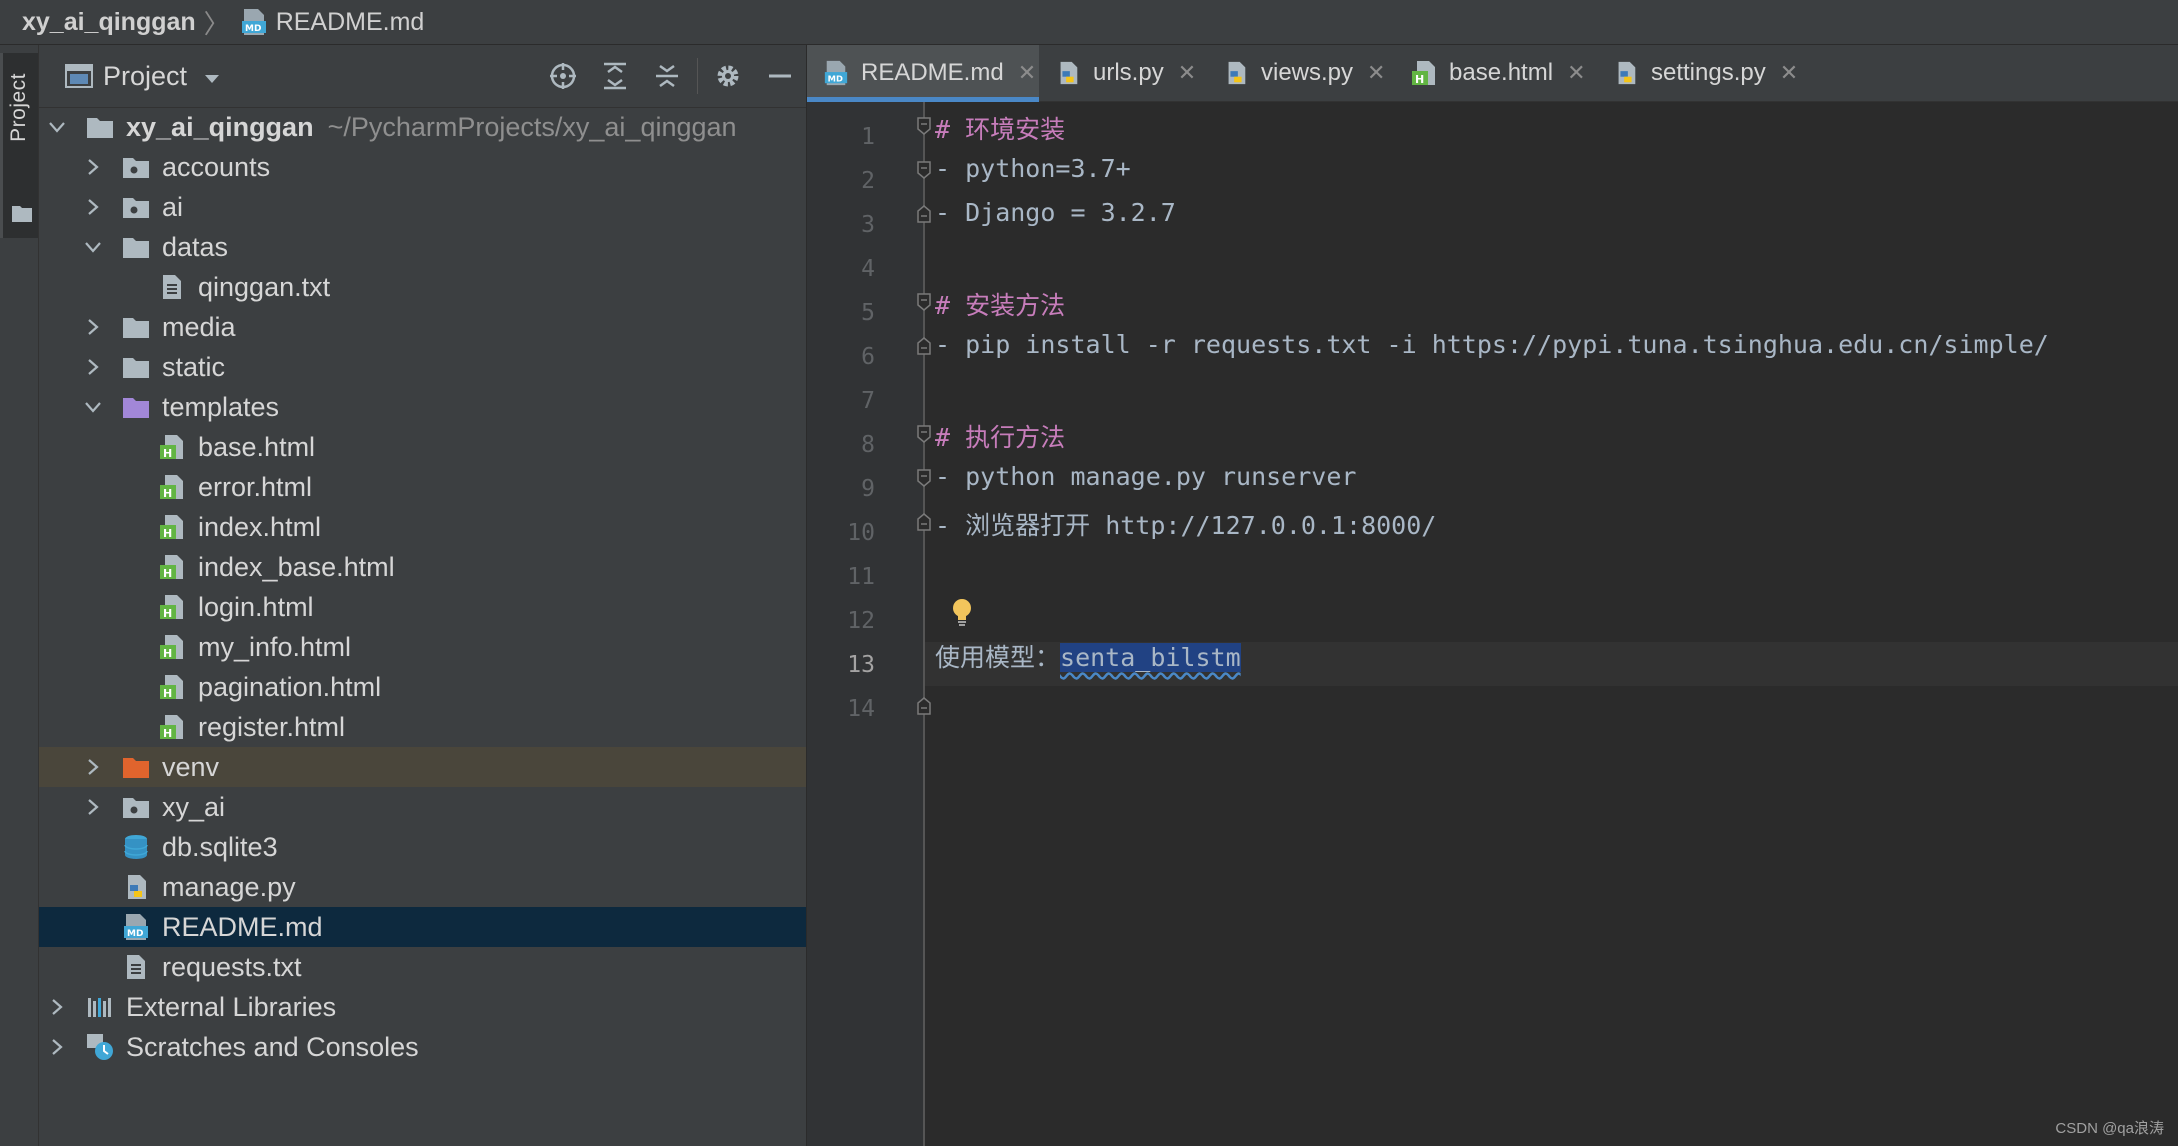 The width and height of the screenshot is (2178, 1146). Describe the element at coordinates (1055, 212) in the screenshot. I see `code-line-3: - Django = 3.2.7` at that location.